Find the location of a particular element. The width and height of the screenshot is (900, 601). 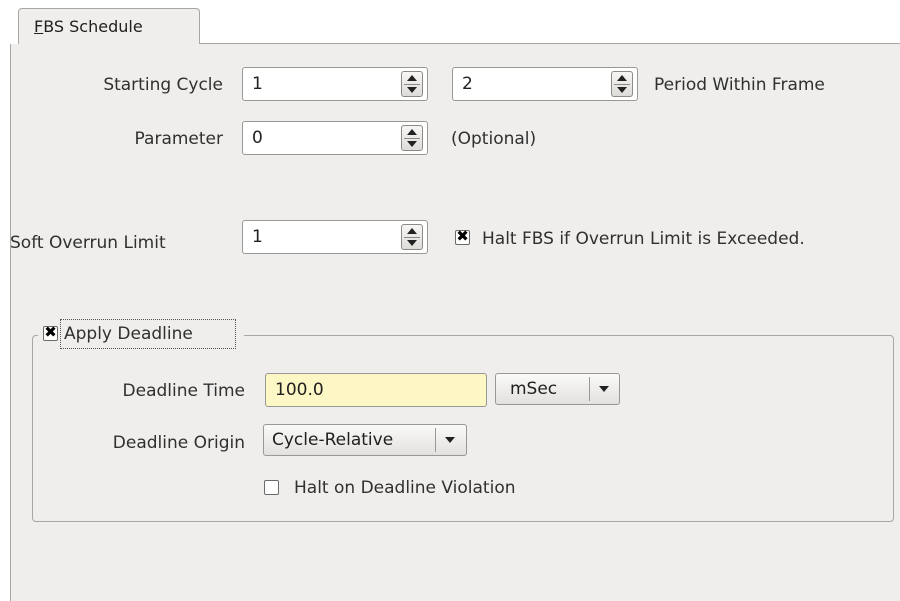

deadline-unit-dropdown: mSec is located at coordinates (557, 389).